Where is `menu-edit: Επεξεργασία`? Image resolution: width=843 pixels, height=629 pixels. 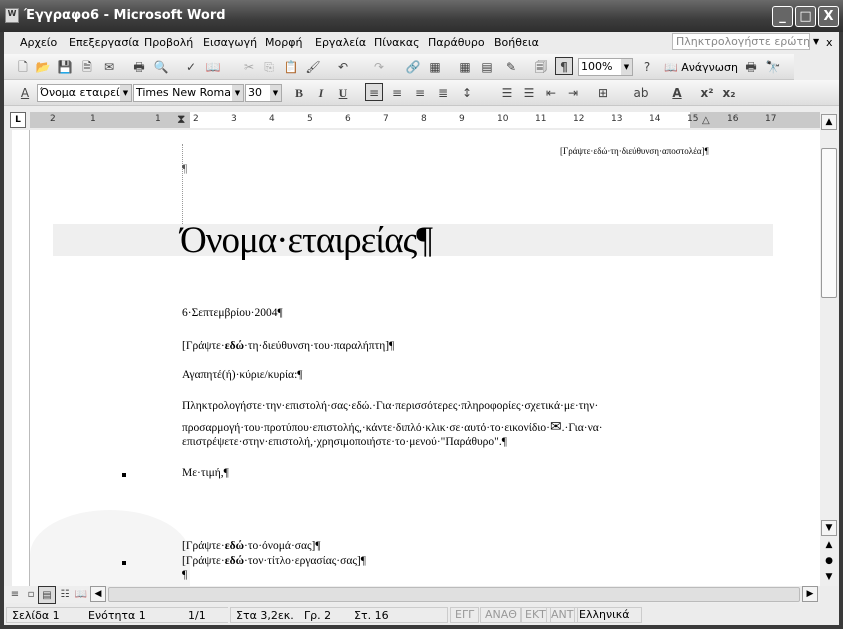 menu-edit: Επεξεργασία is located at coordinates (104, 42).